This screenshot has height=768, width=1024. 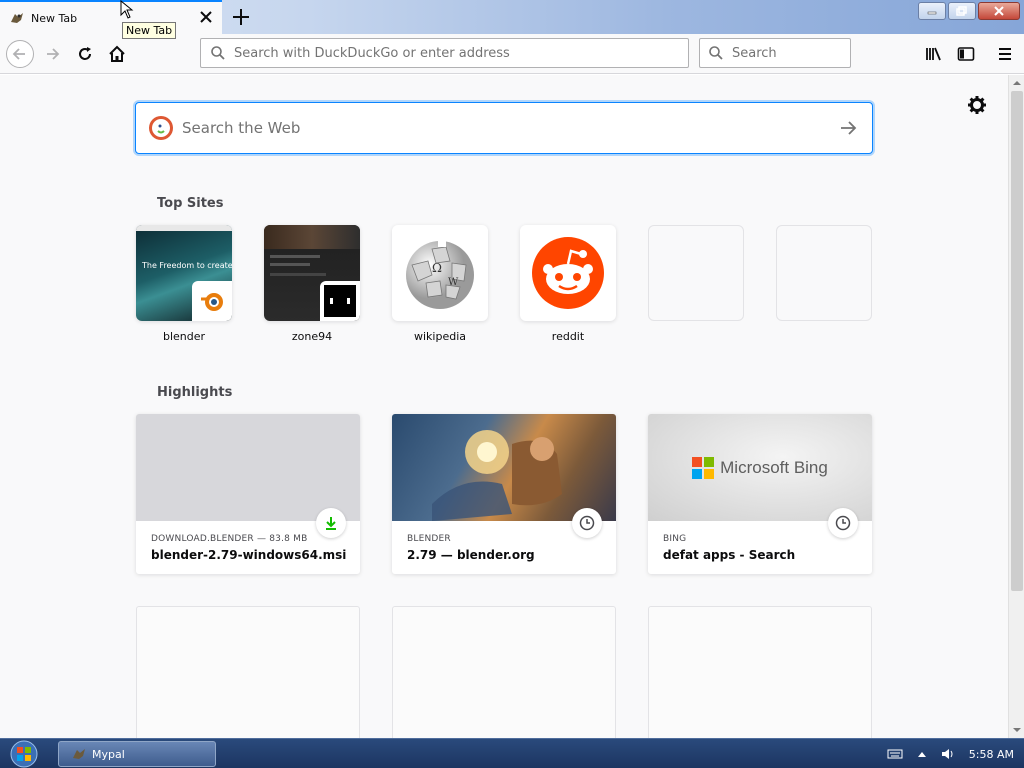 I want to click on search-bar-placeholder: Search, so click(x=754, y=53).